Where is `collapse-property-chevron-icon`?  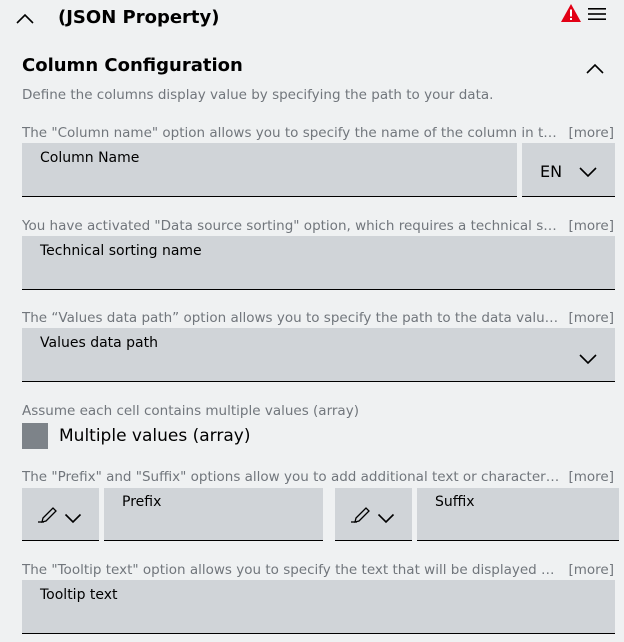 collapse-property-chevron-icon is located at coordinates (25, 19).